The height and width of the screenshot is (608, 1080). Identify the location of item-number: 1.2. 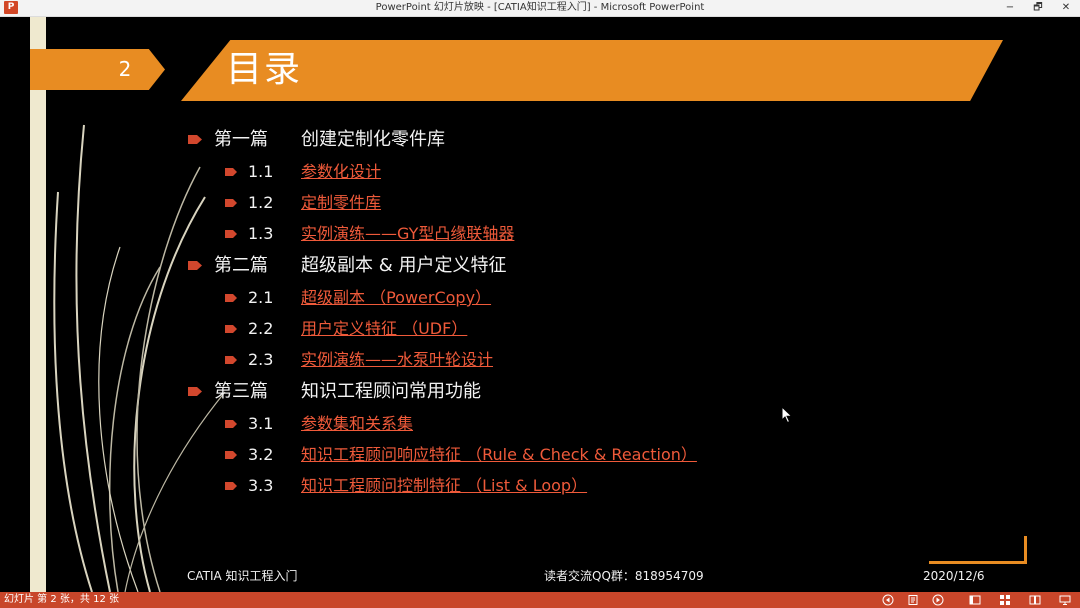
(261, 202).